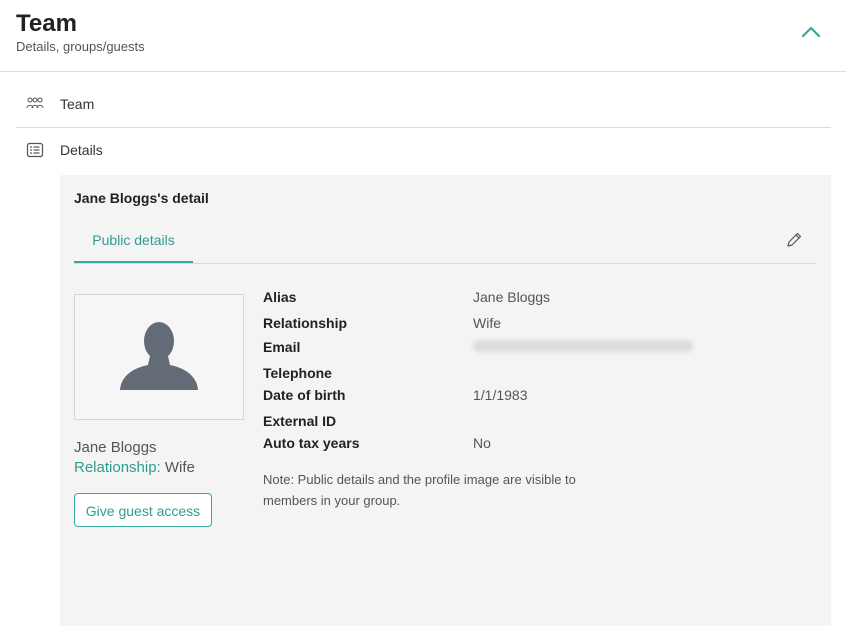  What do you see at coordinates (500, 395) in the screenshot?
I see `dob-value: 1/1/1983` at bounding box center [500, 395].